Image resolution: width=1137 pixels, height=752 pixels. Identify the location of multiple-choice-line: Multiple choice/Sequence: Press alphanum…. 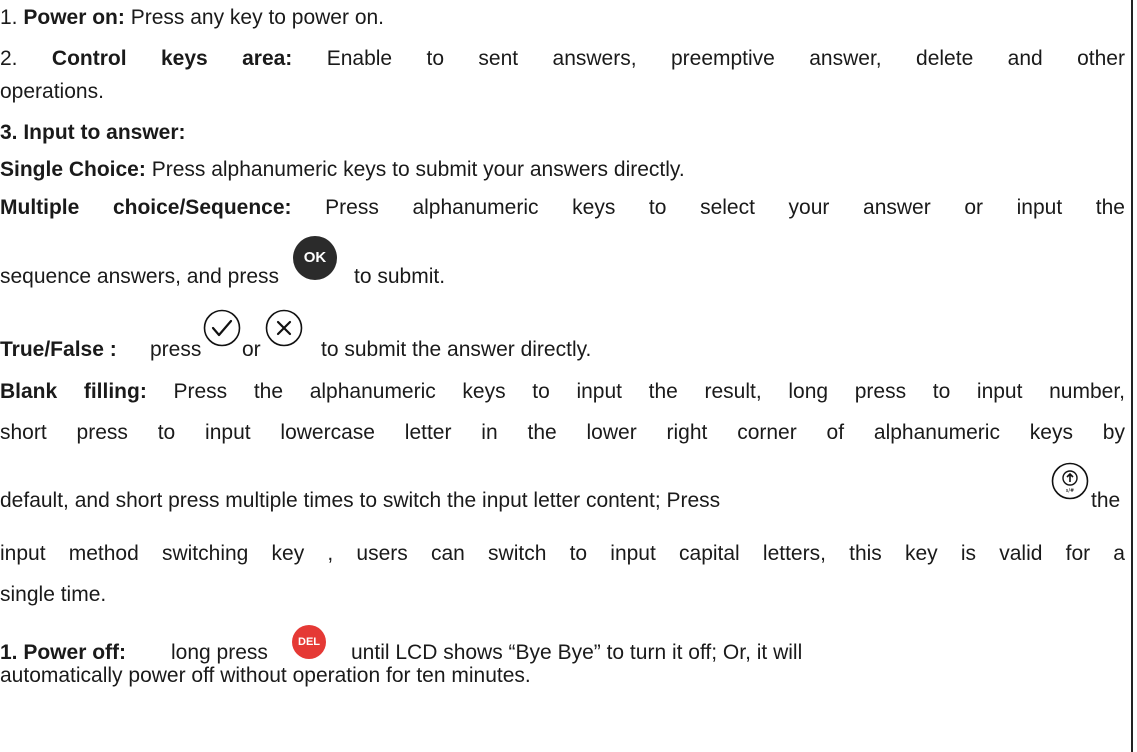
(562, 208).